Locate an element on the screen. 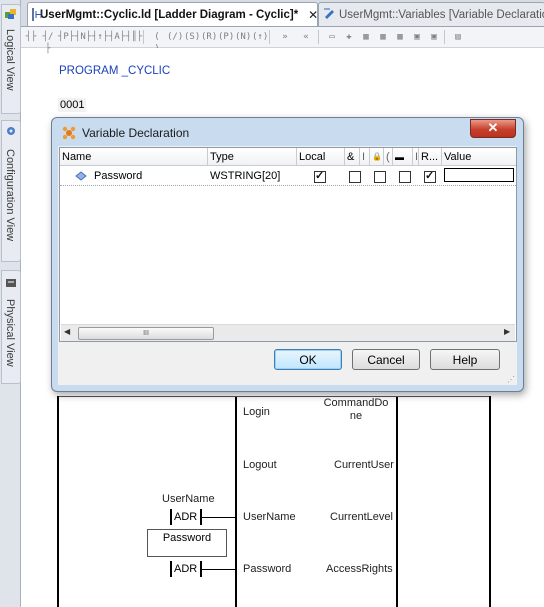 Image resolution: width=544 pixels, height=607 pixels. cancel-button: Cancel is located at coordinates (386, 359).